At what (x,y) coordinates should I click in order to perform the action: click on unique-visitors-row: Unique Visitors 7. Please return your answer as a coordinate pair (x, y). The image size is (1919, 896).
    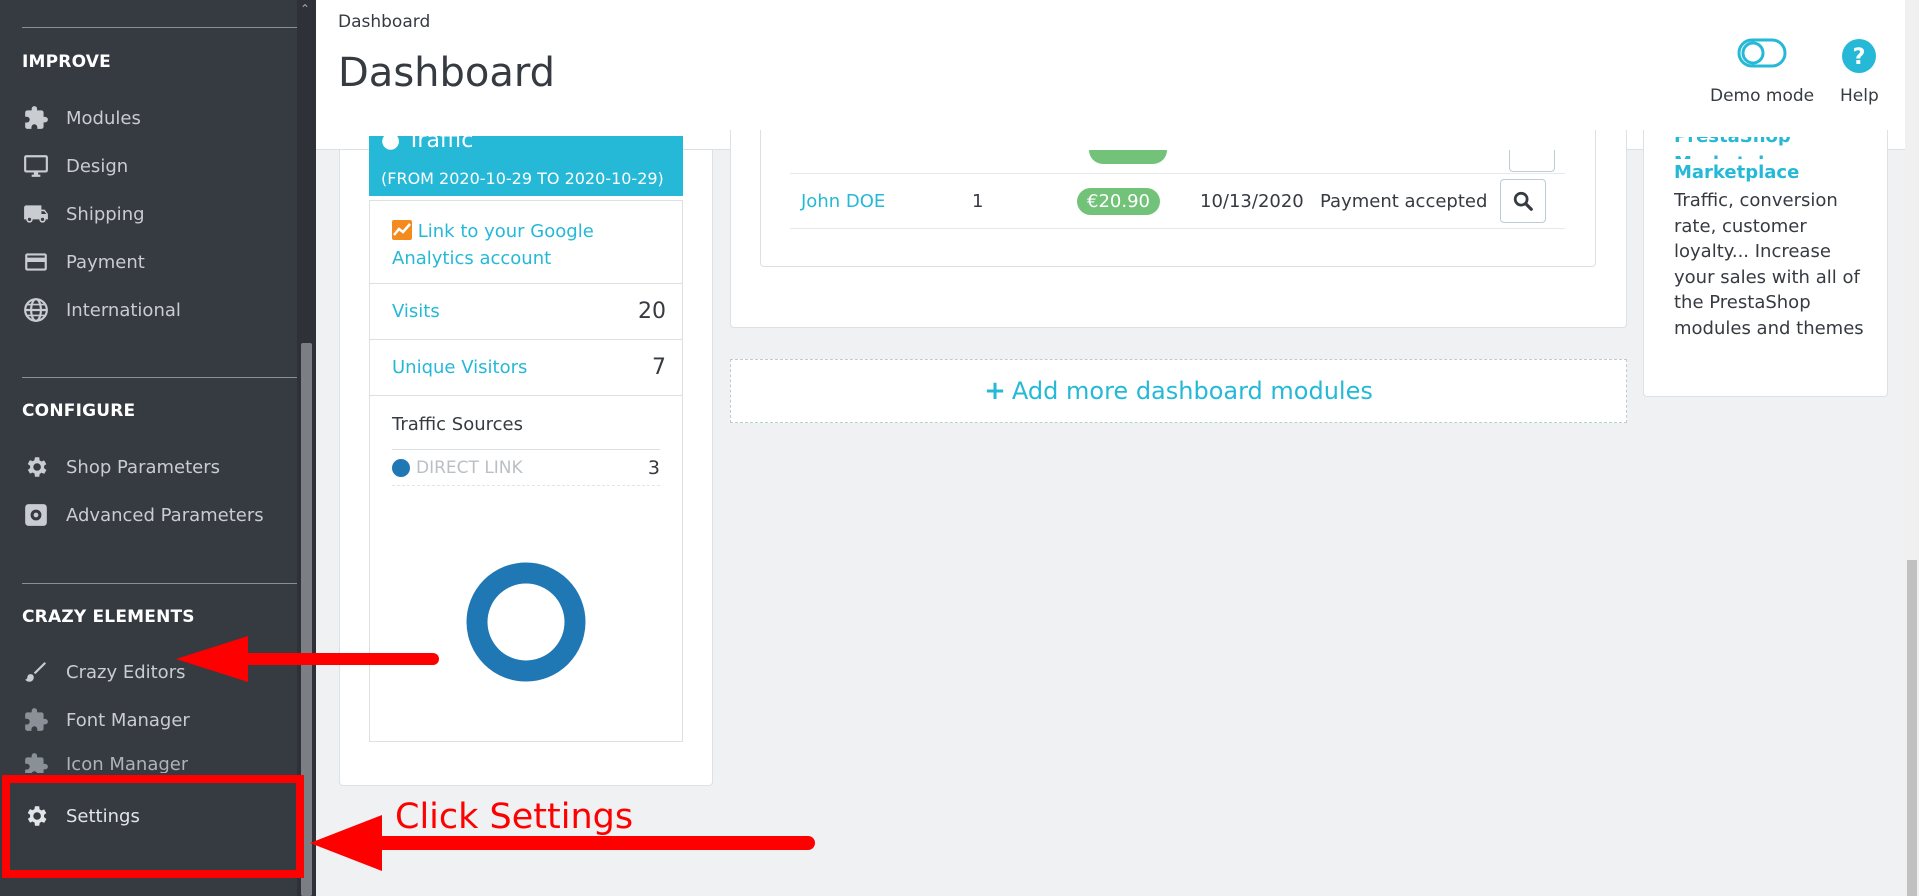
    Looking at the image, I should click on (526, 367).